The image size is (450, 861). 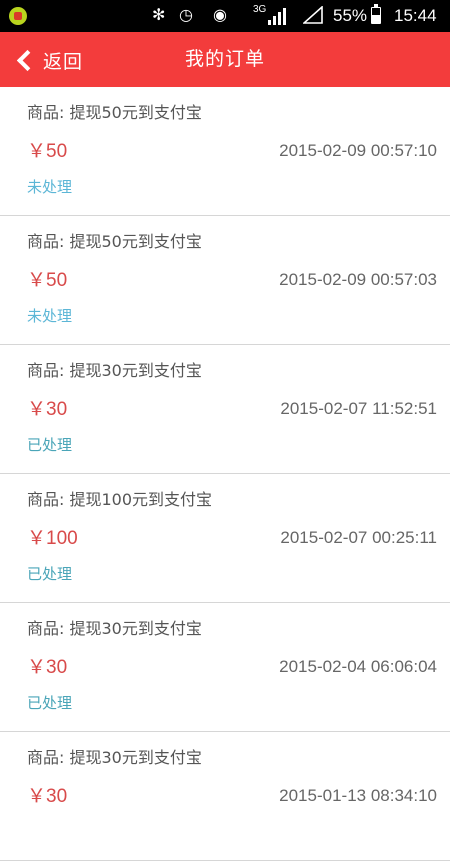 I want to click on clock: 15:44, so click(x=415, y=15).